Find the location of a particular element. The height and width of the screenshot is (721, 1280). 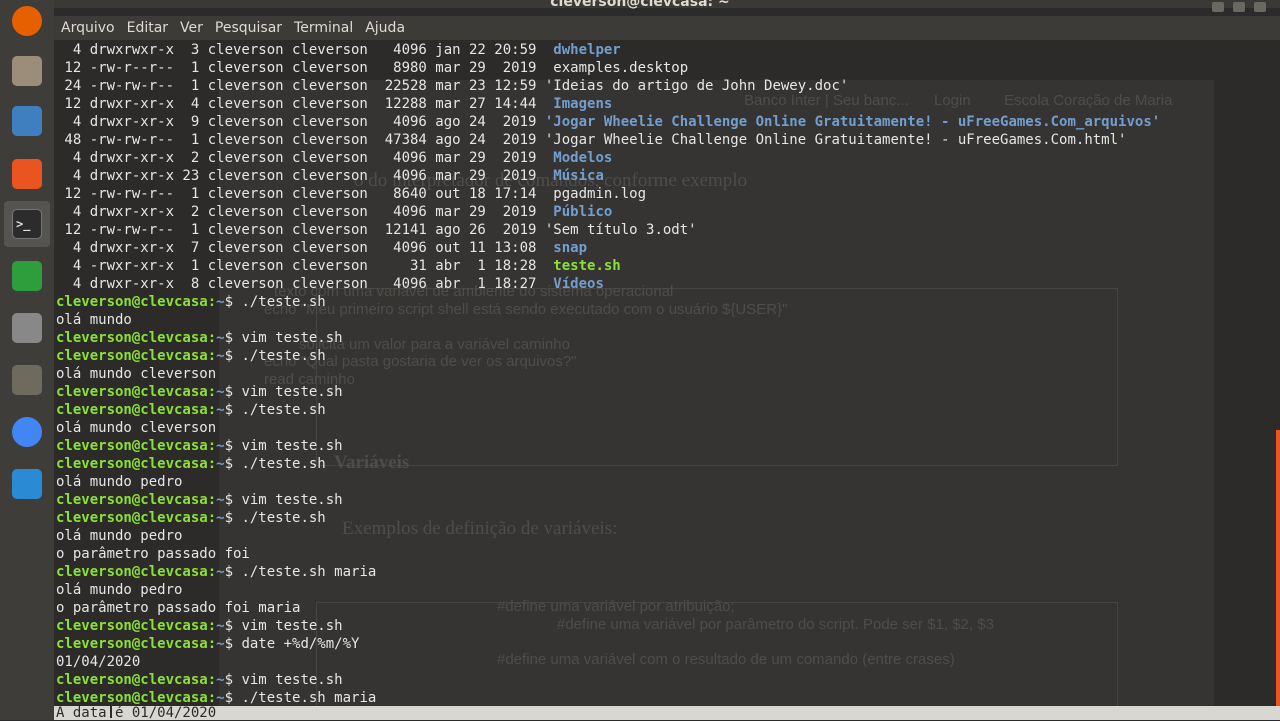

output-text: olá mundo cleverson is located at coordinates (136, 428).